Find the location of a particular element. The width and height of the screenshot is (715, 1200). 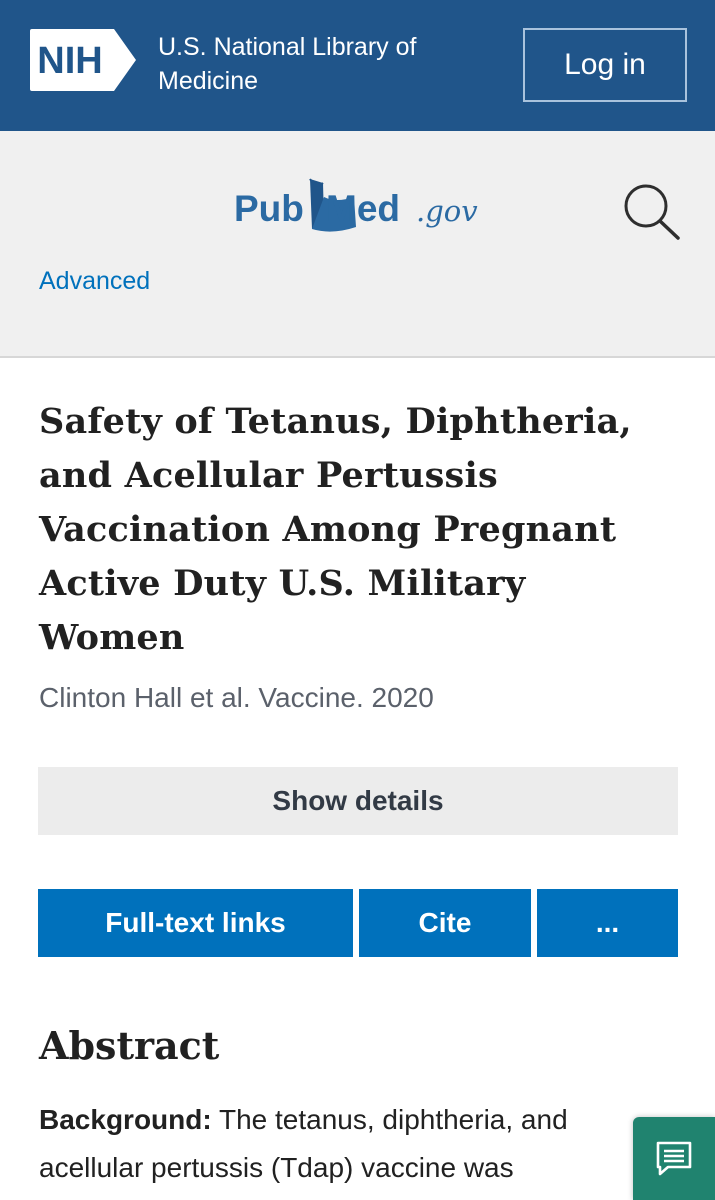

pubmed-logo-gov: .gov is located at coordinates (447, 211).